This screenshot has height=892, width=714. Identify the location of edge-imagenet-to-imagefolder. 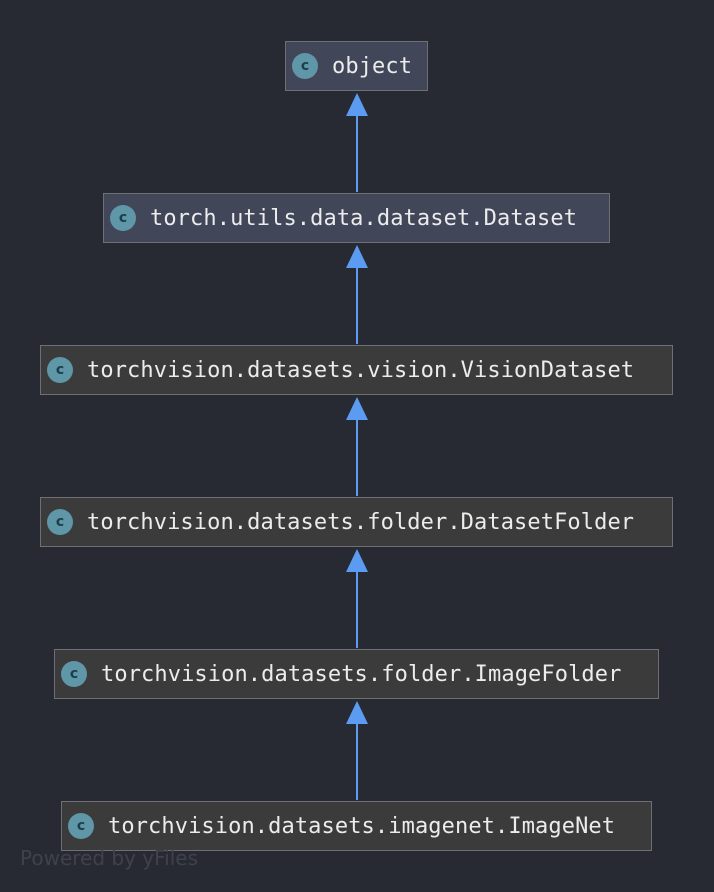
(357, 750).